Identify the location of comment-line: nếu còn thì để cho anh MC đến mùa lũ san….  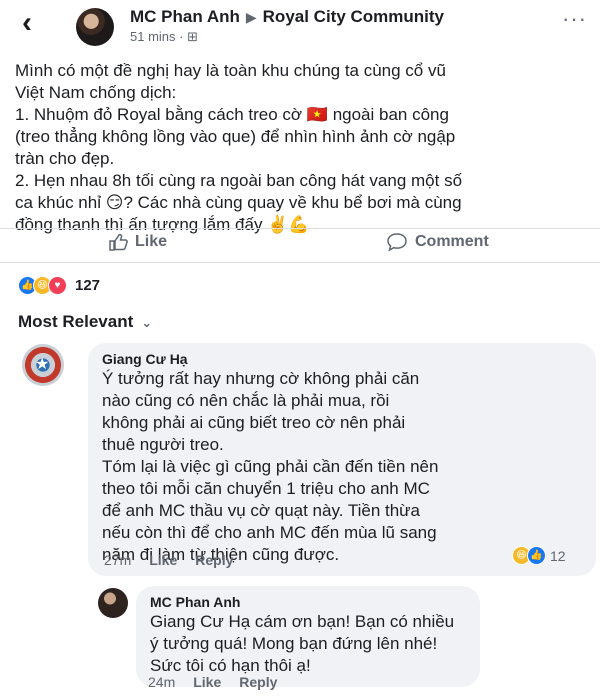
(269, 532).